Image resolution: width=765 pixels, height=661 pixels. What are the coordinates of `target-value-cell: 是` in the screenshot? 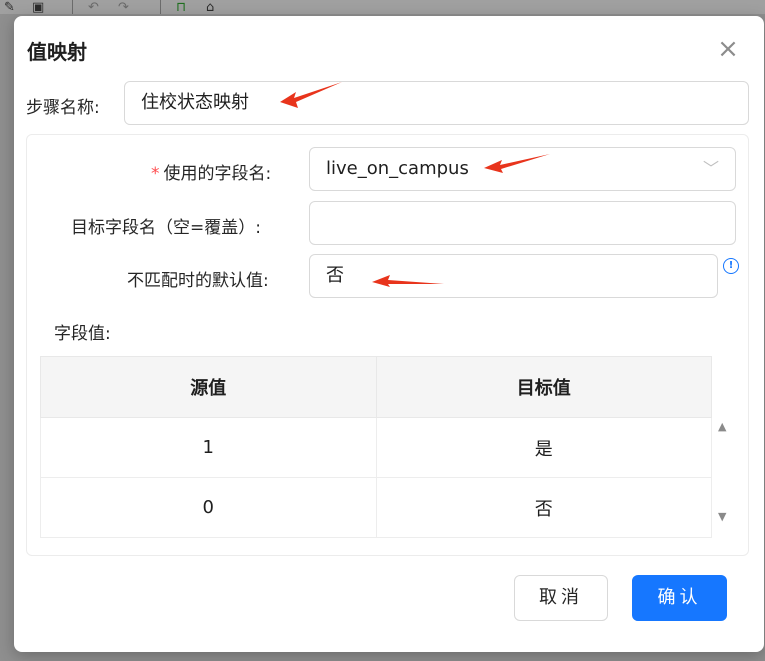 It's located at (543, 447).